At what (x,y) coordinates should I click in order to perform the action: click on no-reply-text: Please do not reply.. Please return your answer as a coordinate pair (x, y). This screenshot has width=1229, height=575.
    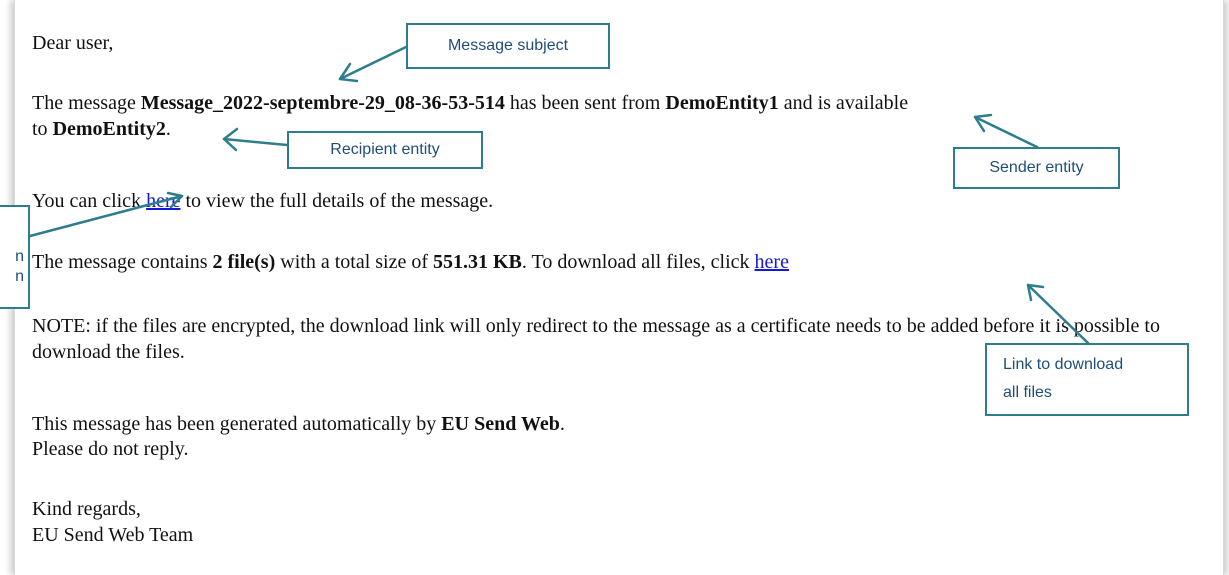
    Looking at the image, I should click on (110, 449).